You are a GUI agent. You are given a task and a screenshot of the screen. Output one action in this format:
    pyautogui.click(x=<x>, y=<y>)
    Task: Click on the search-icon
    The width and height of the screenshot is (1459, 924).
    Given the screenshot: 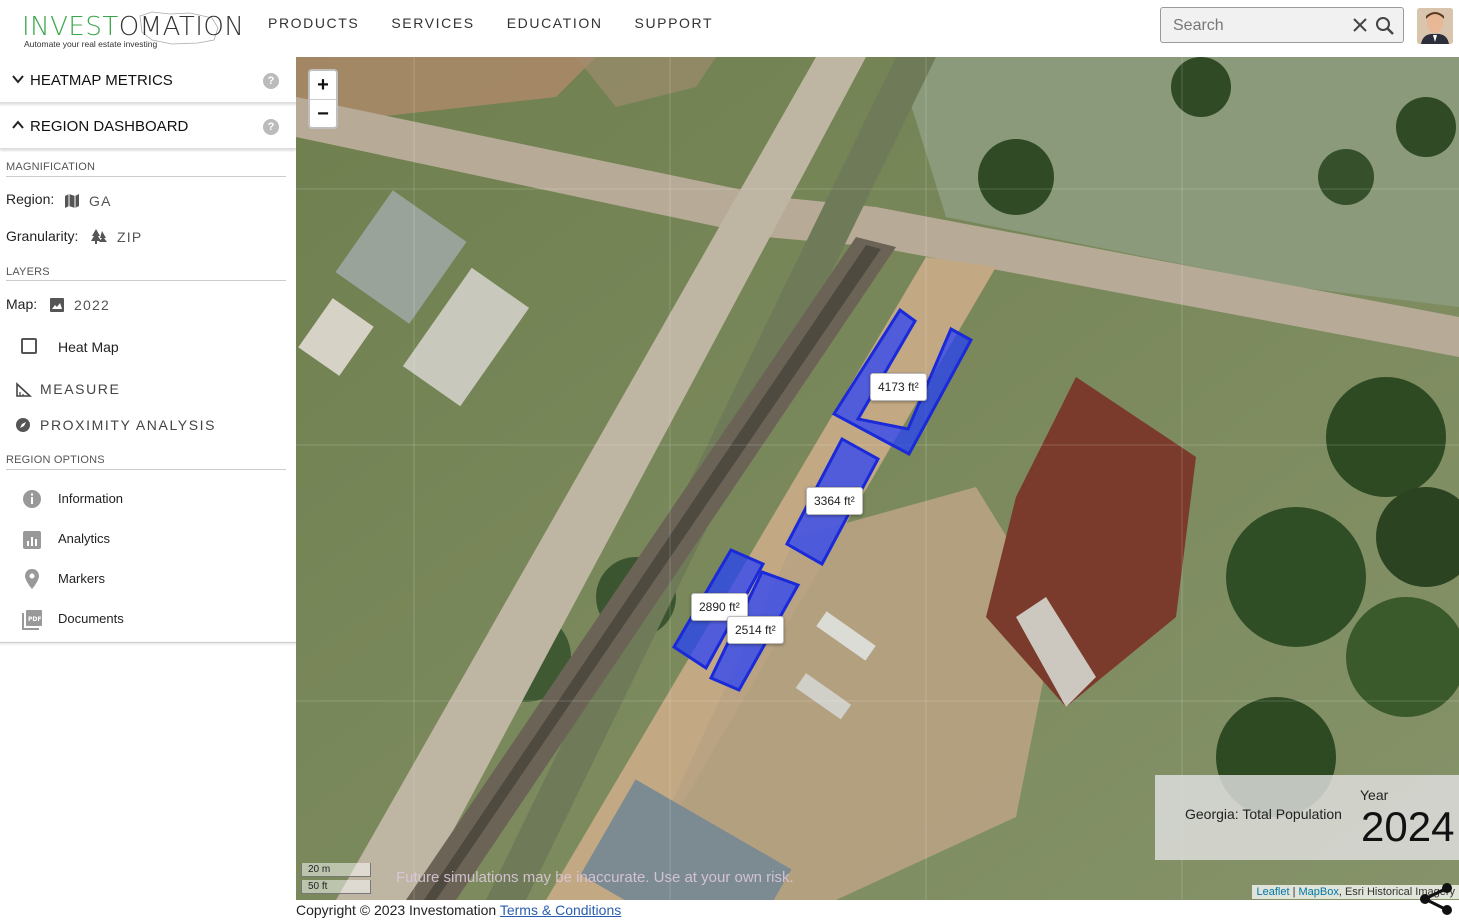 What is the action you would take?
    pyautogui.click(x=1385, y=26)
    